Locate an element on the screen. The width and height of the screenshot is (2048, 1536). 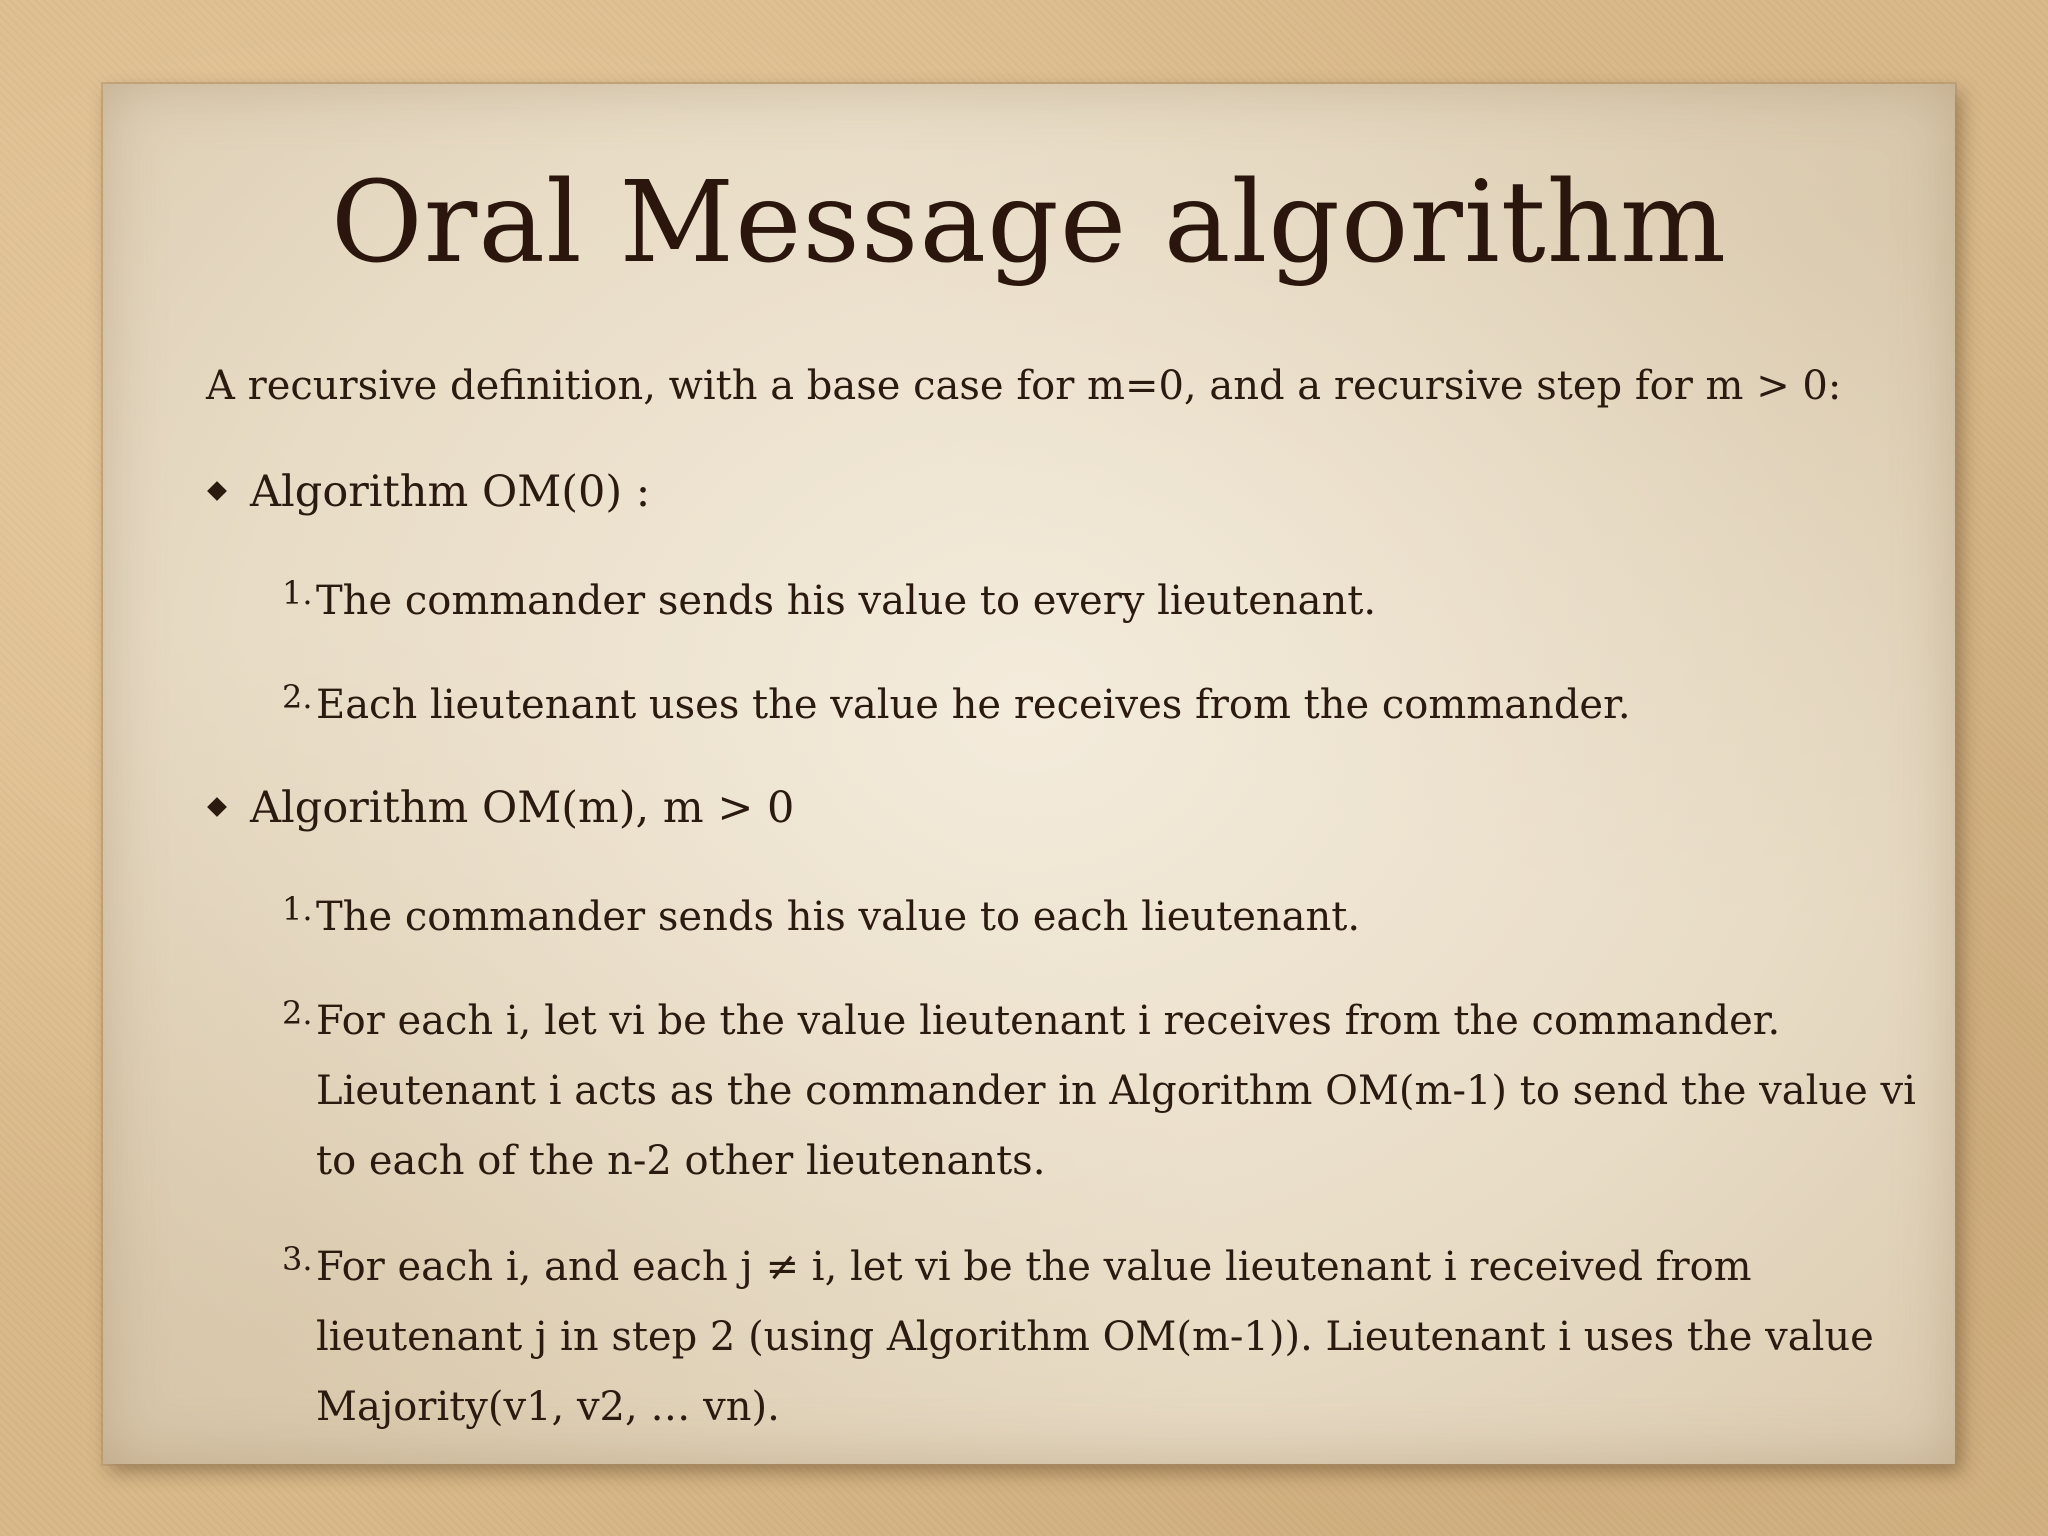
section-om0-heading: Algorithm OM(0) : is located at coordinates (429, 492).